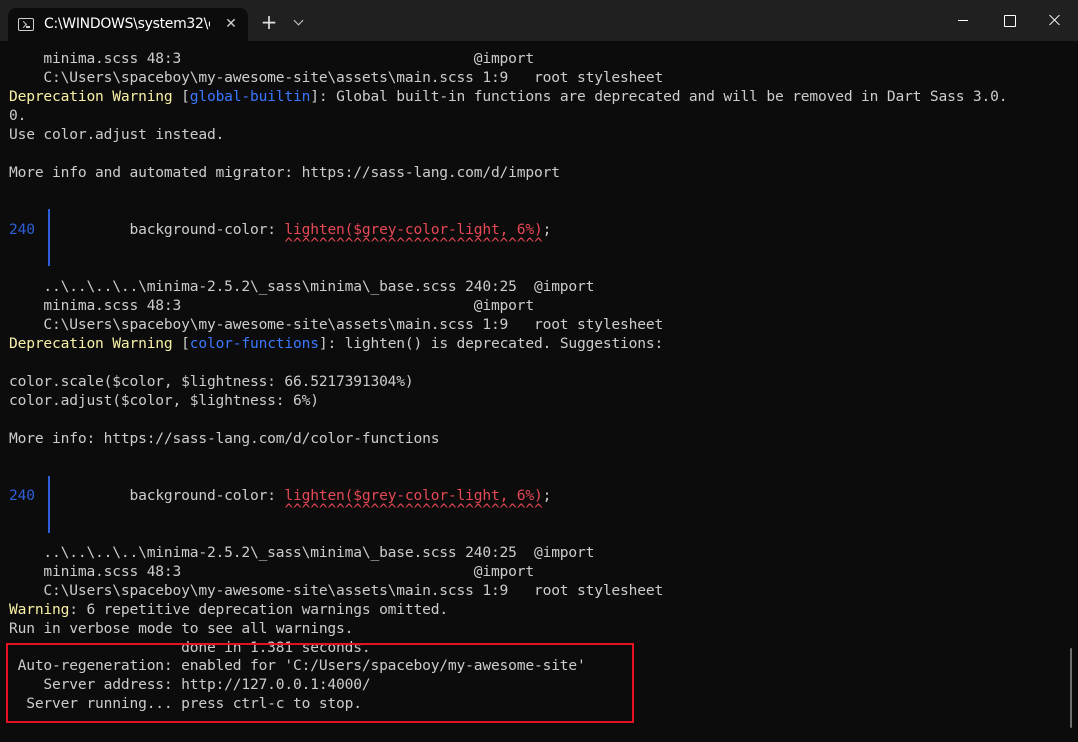  Describe the element at coordinates (164, 400) in the screenshot. I see `output-line: color.adjust($color, $lightness: 6%)` at that location.